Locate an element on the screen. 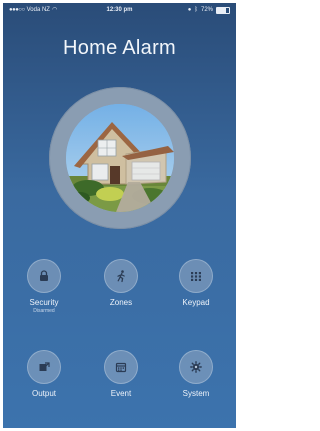  output-icon is located at coordinates (44, 367).